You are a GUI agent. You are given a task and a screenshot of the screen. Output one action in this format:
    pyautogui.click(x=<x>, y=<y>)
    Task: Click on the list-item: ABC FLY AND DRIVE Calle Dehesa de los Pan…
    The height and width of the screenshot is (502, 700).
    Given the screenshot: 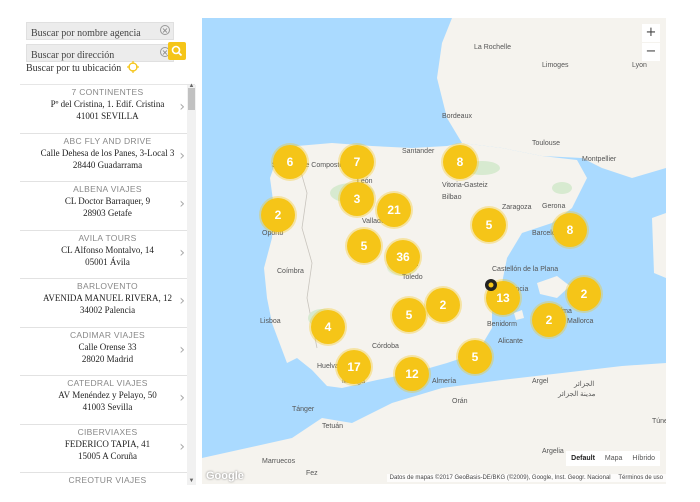 What is the action you would take?
    pyautogui.click(x=107, y=158)
    